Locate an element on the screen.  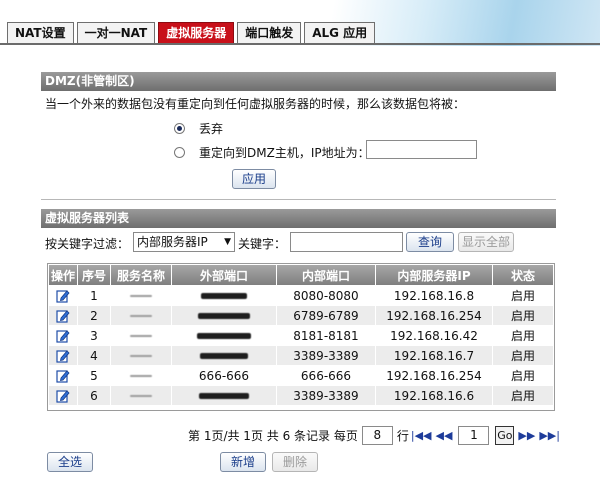
table-row: 5 666-666 666-666 192.168.16.254 启用 is located at coordinates (301, 375).